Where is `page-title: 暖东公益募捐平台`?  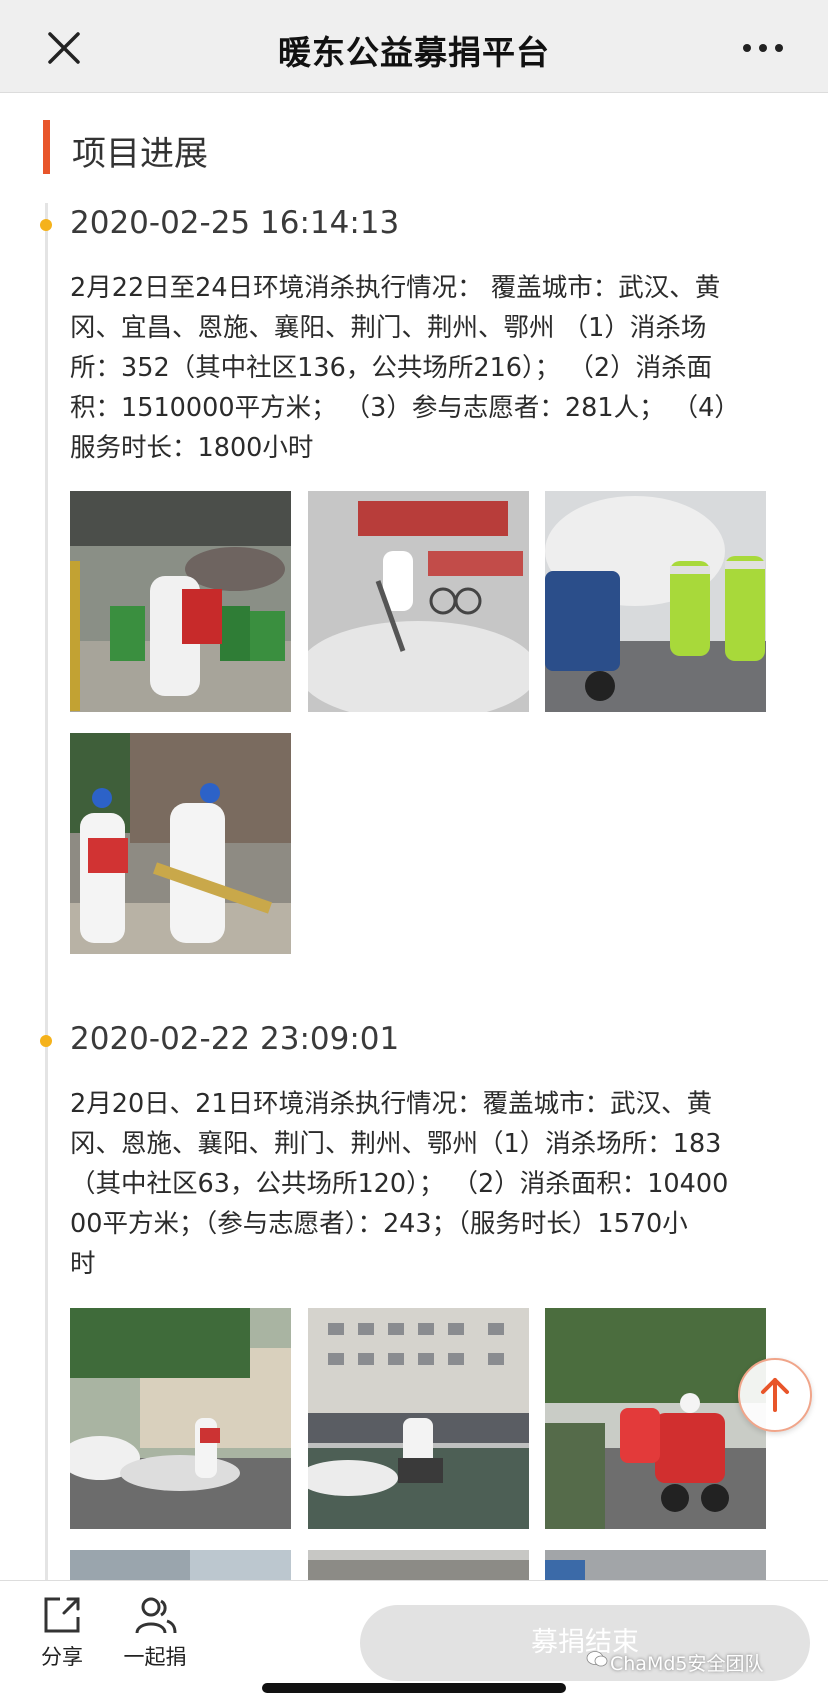
page-title: 暖东公益募捐平台 is located at coordinates (414, 52).